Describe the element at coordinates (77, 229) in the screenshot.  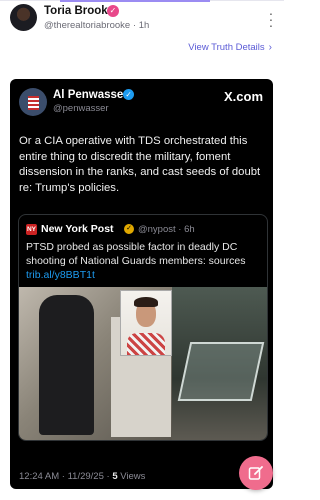
I see `nested-author-name: New York Post` at that location.